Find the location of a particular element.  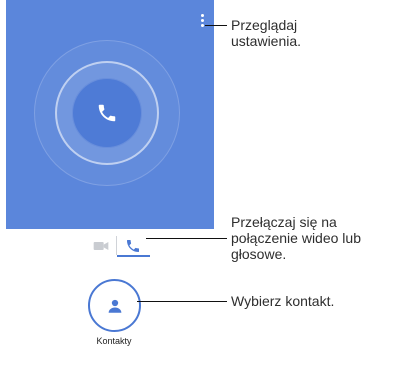

mode-callout-line is located at coordinates (186, 238).